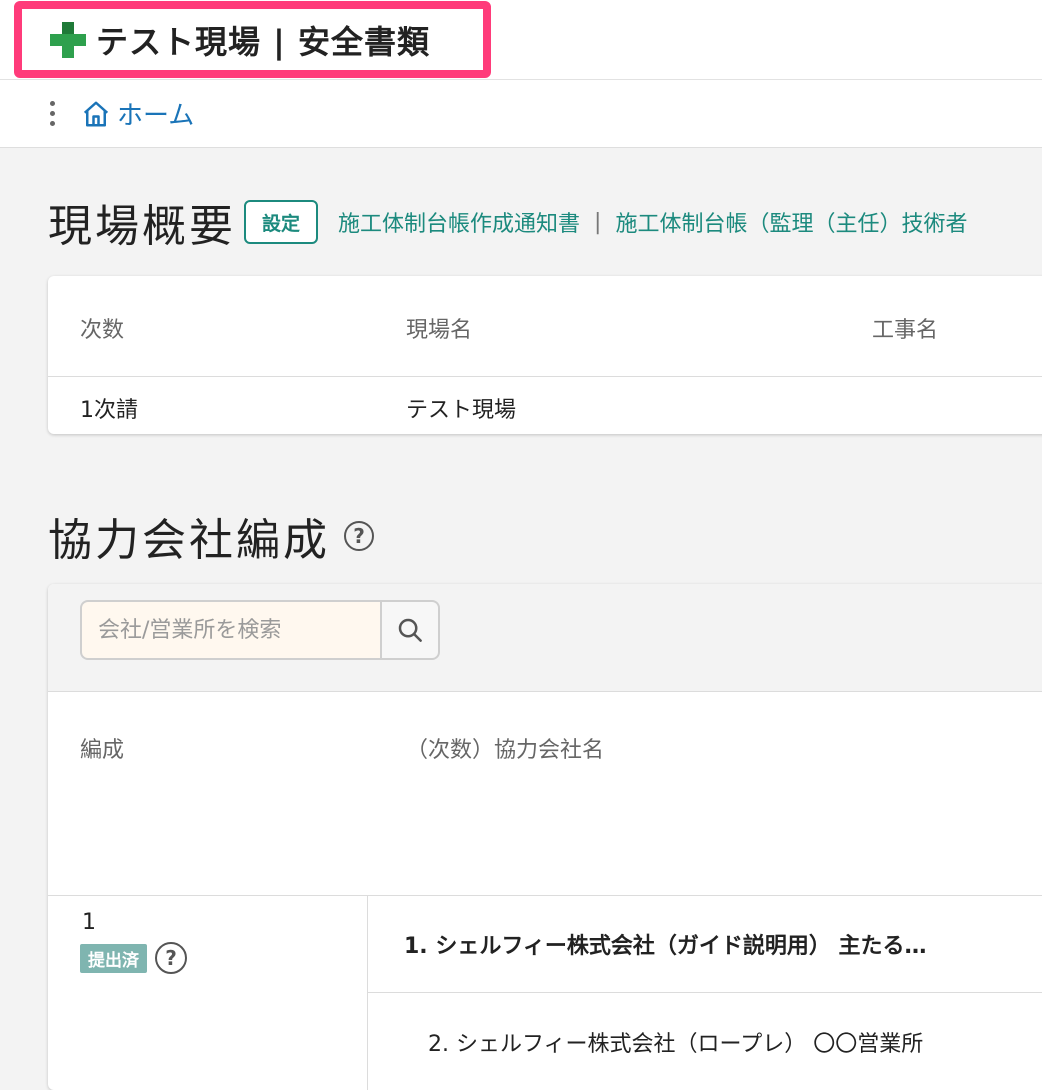  I want to click on doc-link-ledger: 施工体制台帳（監理（主任）技術者, so click(791, 222).